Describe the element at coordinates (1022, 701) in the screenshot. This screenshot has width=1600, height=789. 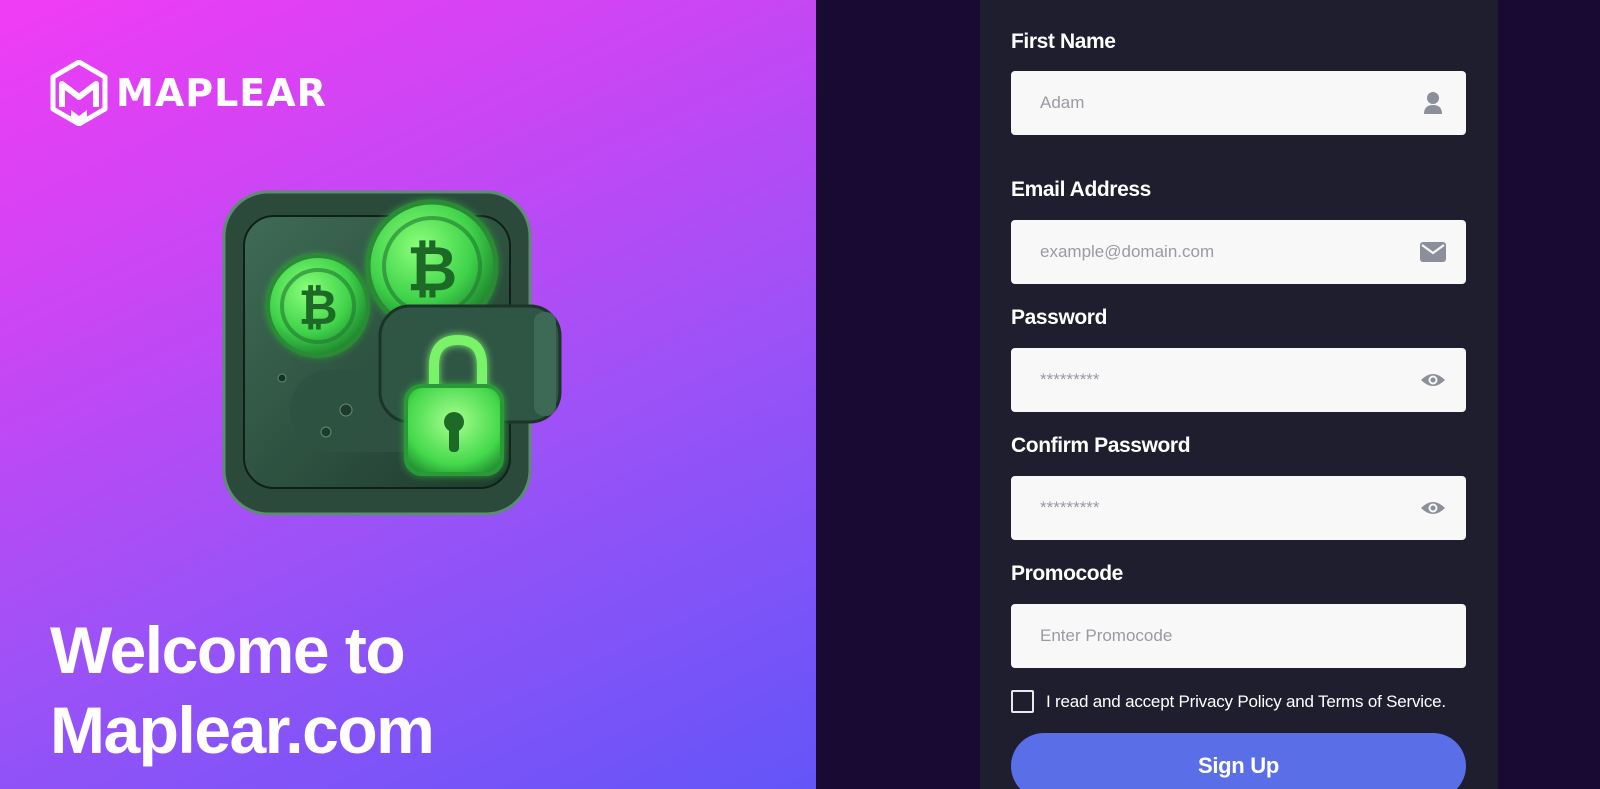
I see `terms-checkbox` at that location.